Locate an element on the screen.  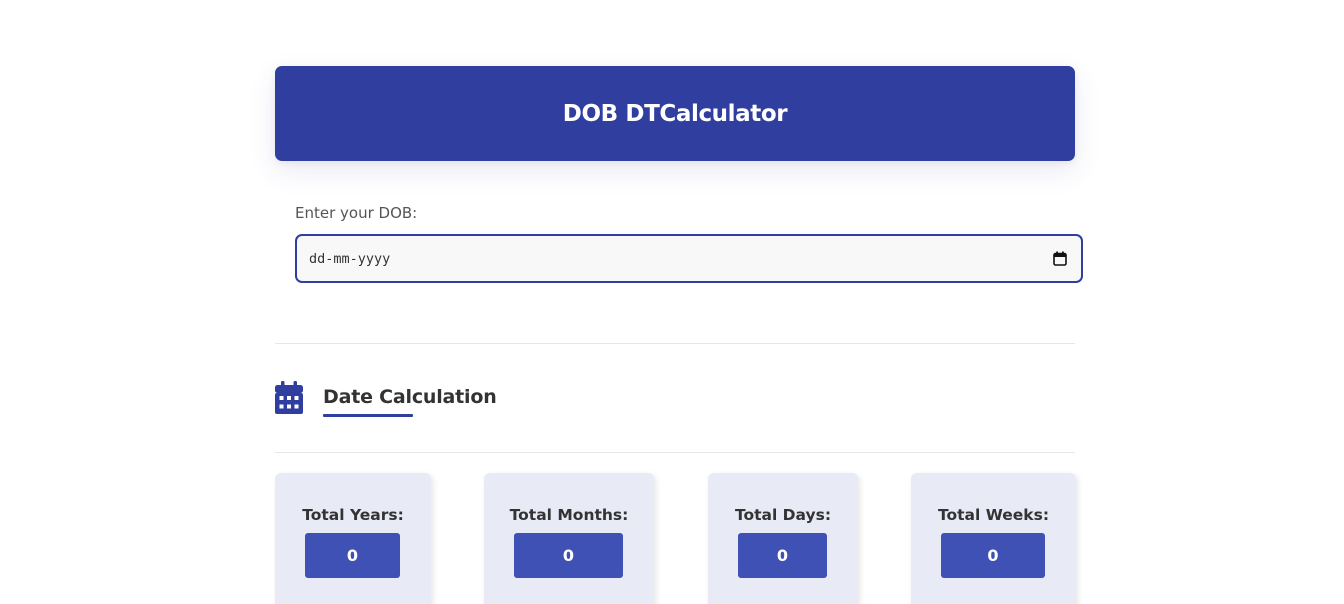
total-days-card: Total Days: 0 is located at coordinates (783, 538).